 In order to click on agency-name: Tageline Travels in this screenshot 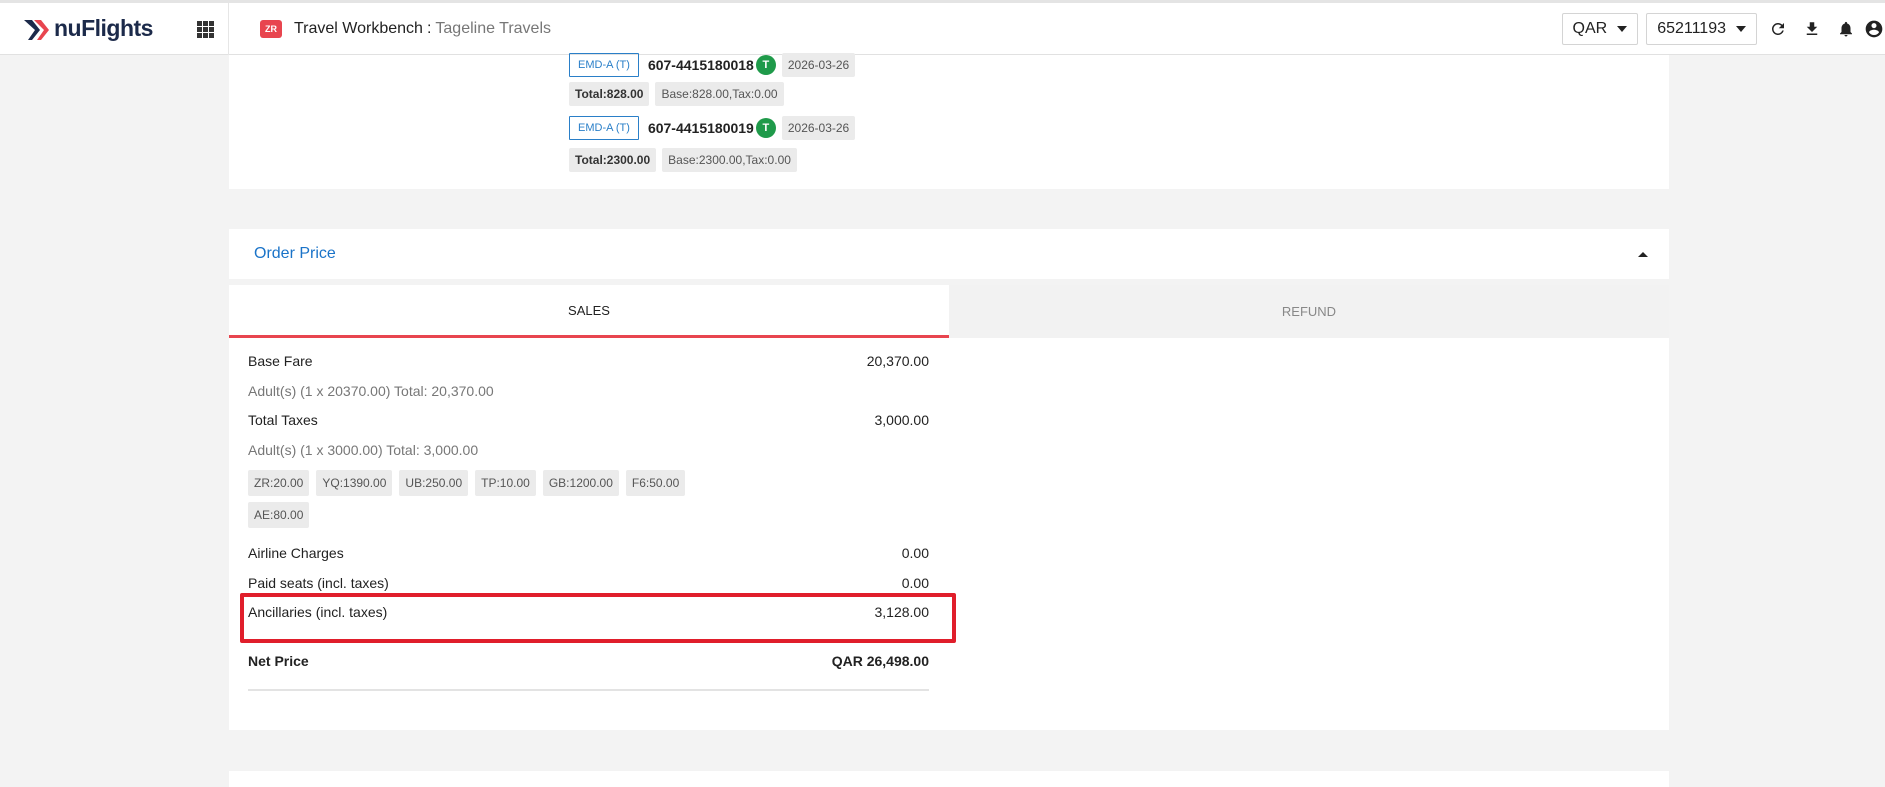, I will do `click(493, 28)`.